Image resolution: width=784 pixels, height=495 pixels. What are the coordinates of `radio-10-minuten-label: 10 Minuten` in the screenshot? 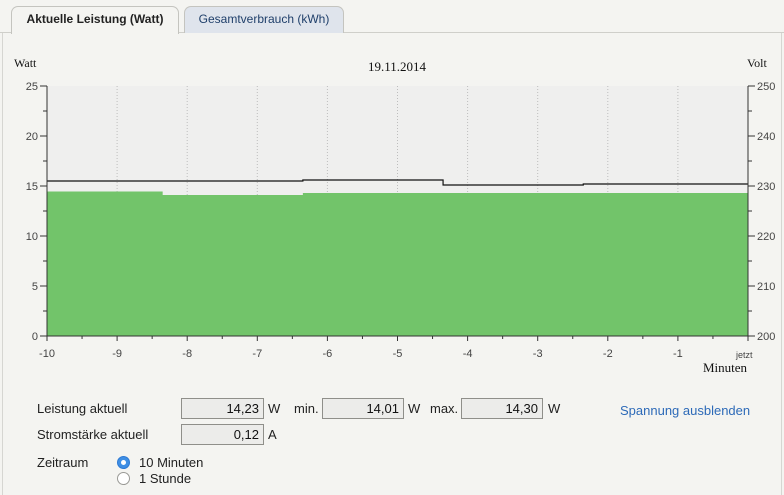 It's located at (171, 462).